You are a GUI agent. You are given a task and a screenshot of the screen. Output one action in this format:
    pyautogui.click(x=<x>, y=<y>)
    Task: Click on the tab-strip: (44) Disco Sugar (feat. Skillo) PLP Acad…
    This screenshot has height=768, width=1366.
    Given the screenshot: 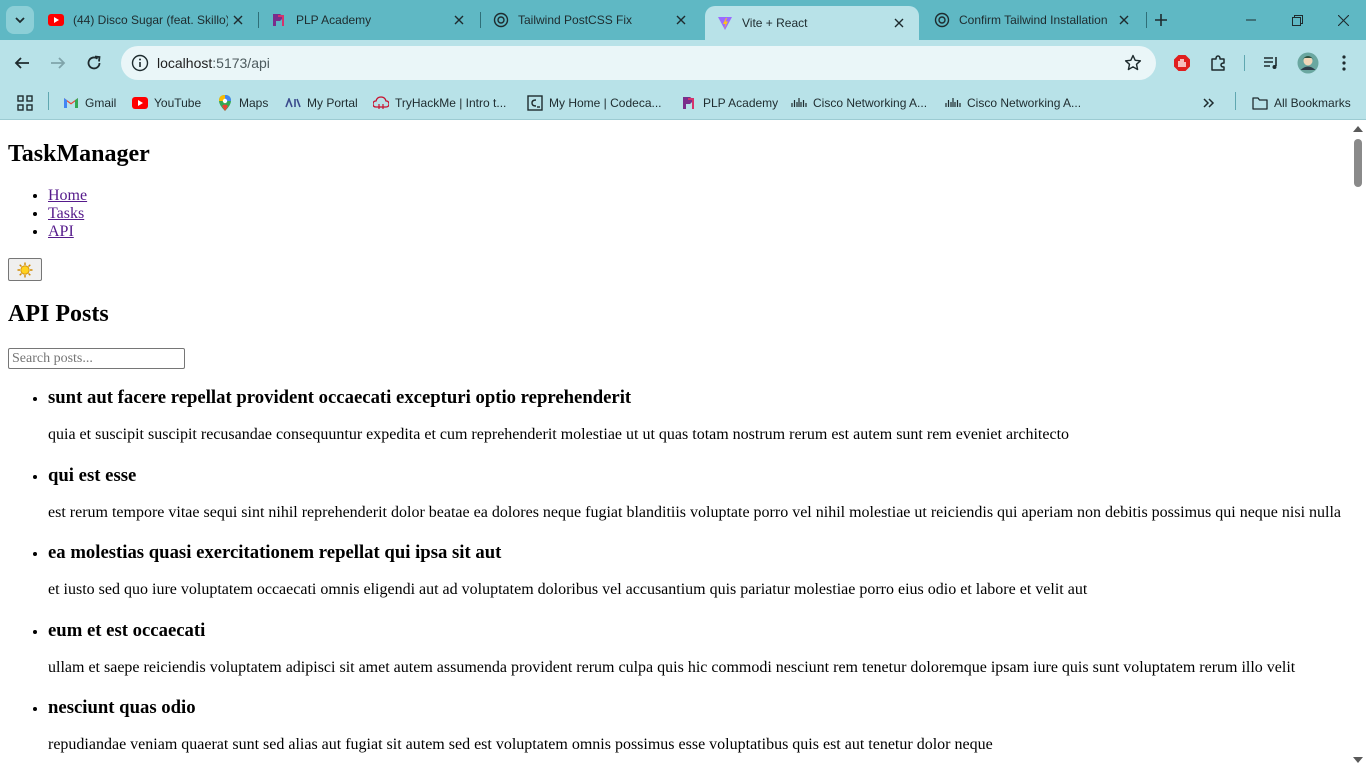 What is the action you would take?
    pyautogui.click(x=683, y=20)
    